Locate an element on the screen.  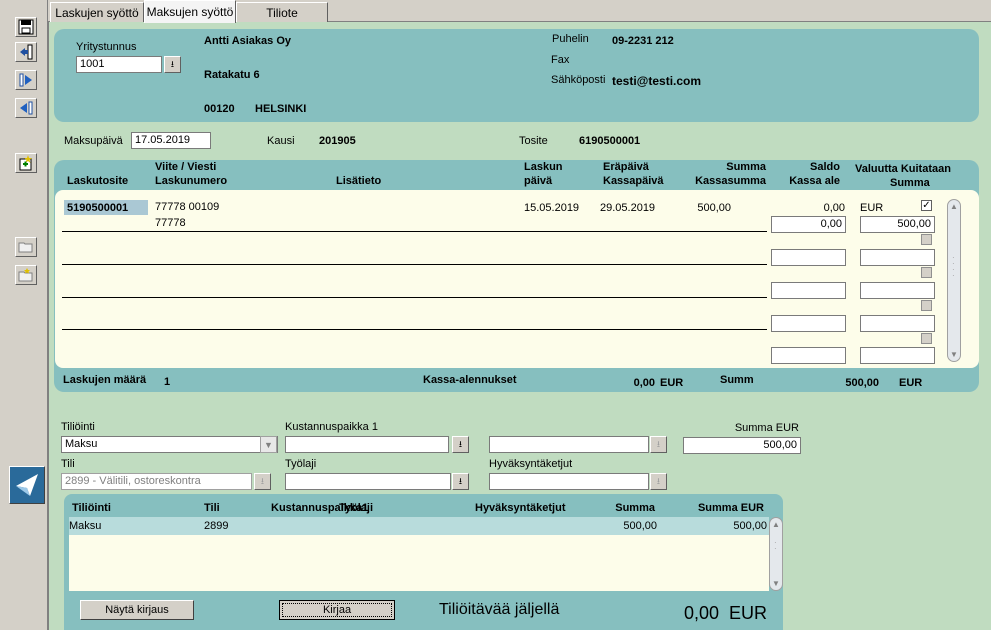
postings-row-sum-eur: 500,00 is located at coordinates (750, 526).